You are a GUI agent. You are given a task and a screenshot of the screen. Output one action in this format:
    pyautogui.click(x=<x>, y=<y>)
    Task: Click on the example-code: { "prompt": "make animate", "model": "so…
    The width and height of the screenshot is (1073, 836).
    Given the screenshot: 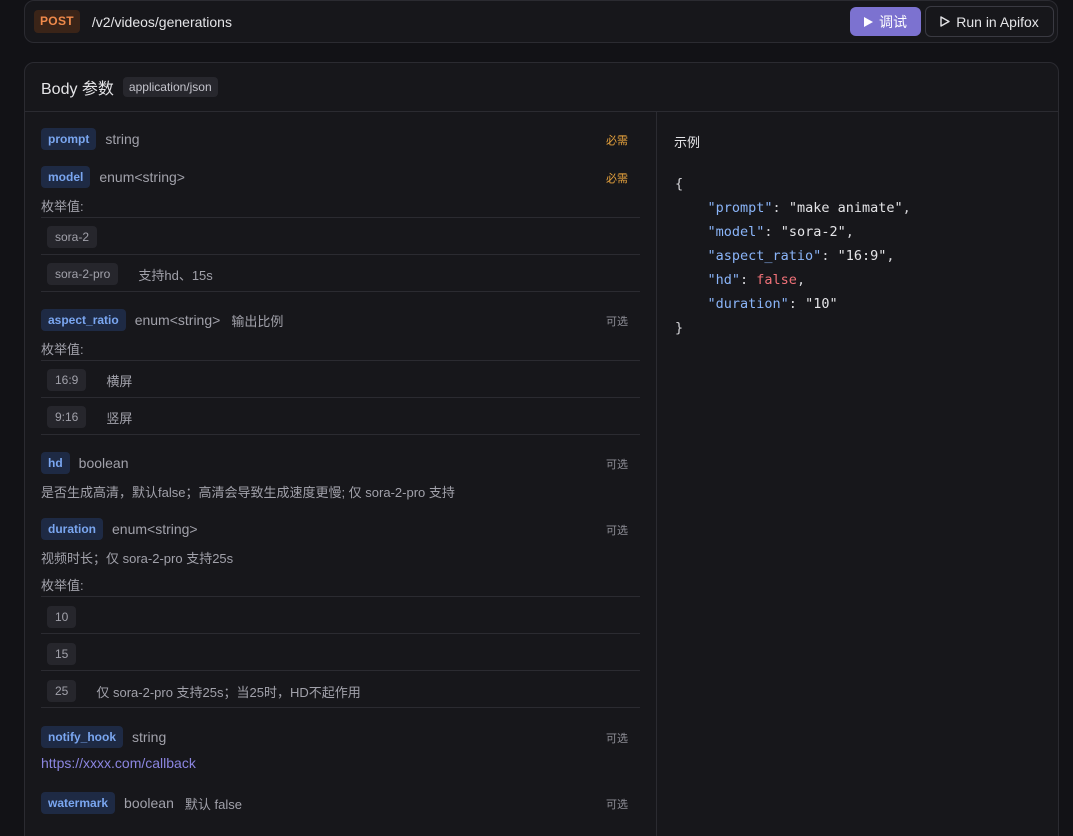 What is the action you would take?
    pyautogui.click(x=793, y=256)
    